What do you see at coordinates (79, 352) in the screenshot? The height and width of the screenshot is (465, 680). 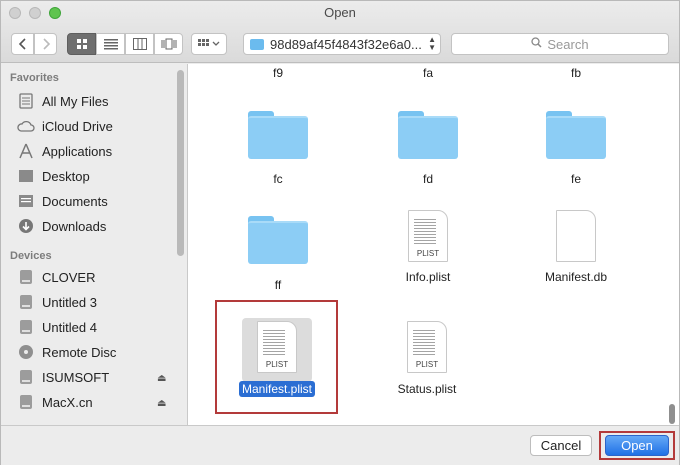 I see `sidebar-item-label: Remote Disc` at bounding box center [79, 352].